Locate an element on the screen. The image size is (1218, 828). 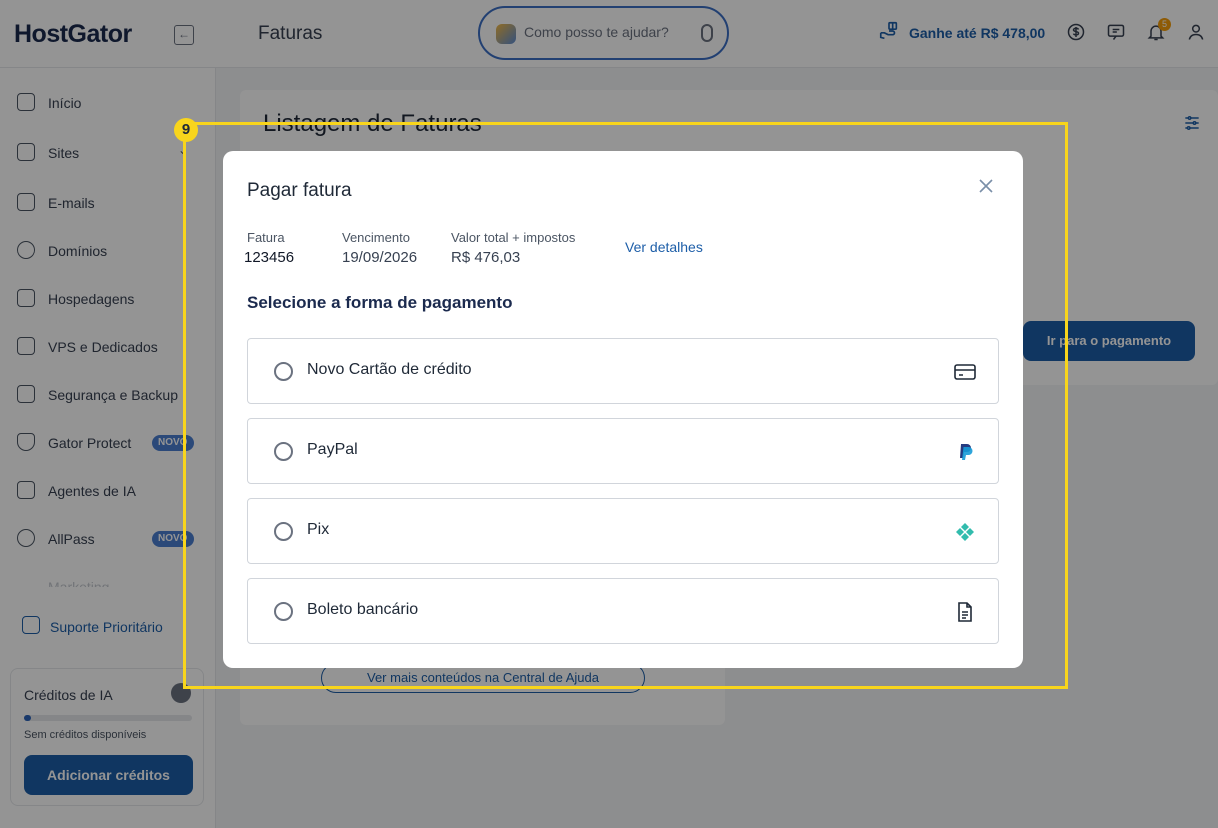
payment-method-heading: Selecione a forma de pagamento is located at coordinates (380, 302).